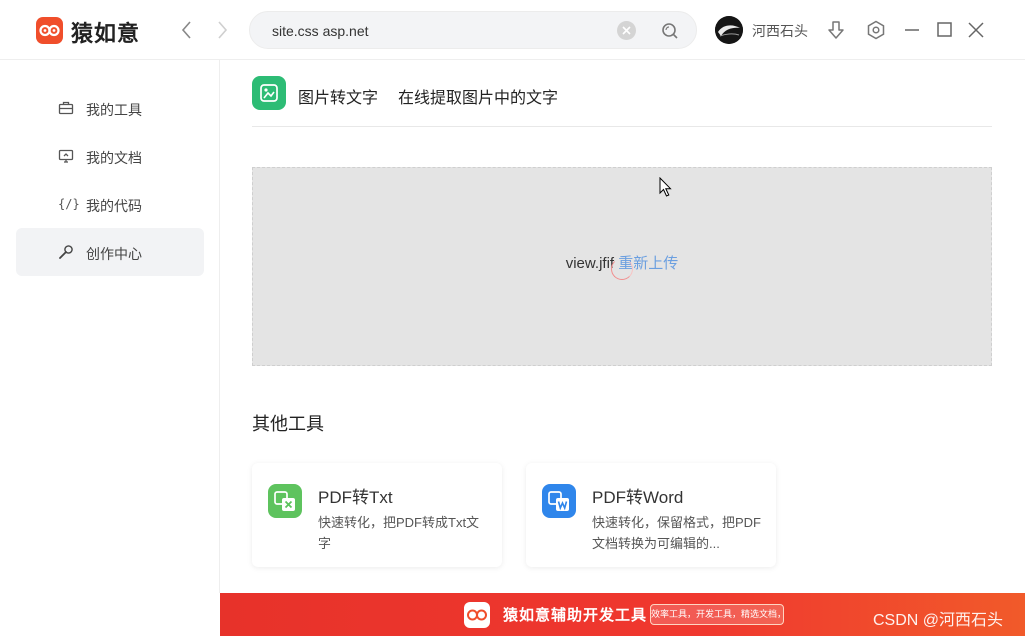 The width and height of the screenshot is (1025, 636). Describe the element at coordinates (114, 158) in the screenshot. I see `sidebar-item-label: 我的文档` at that location.